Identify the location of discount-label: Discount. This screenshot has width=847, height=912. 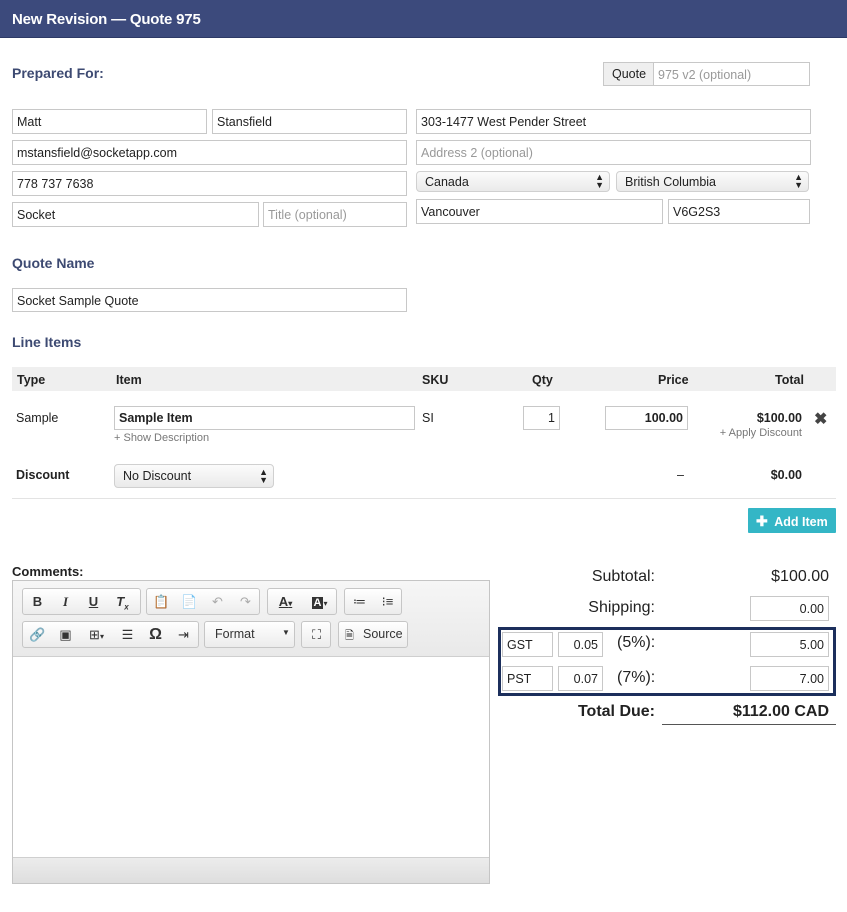
(43, 475).